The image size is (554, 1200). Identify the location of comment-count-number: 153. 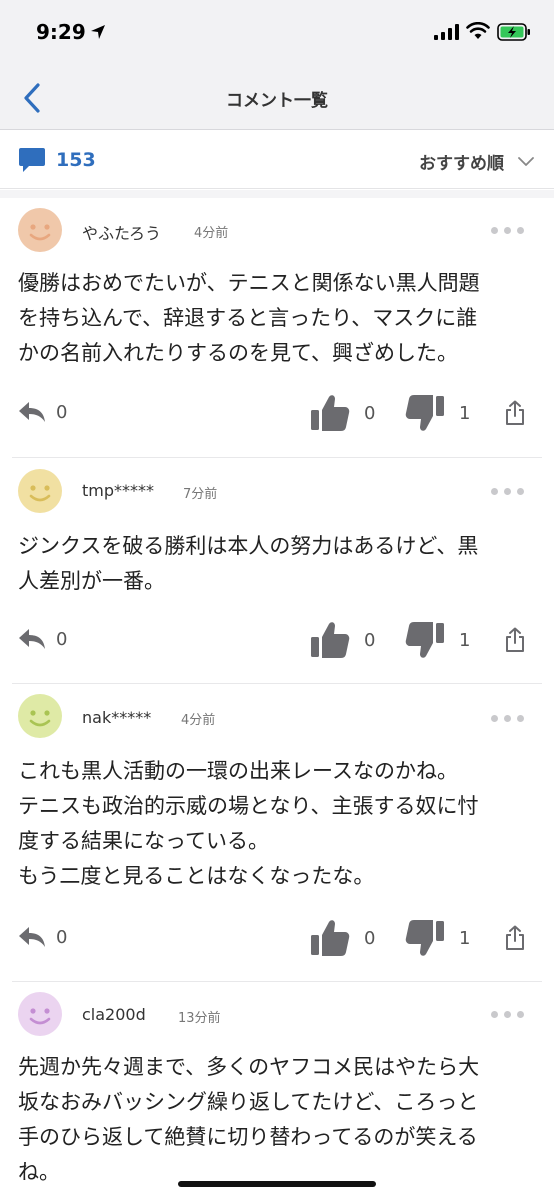
(76, 160).